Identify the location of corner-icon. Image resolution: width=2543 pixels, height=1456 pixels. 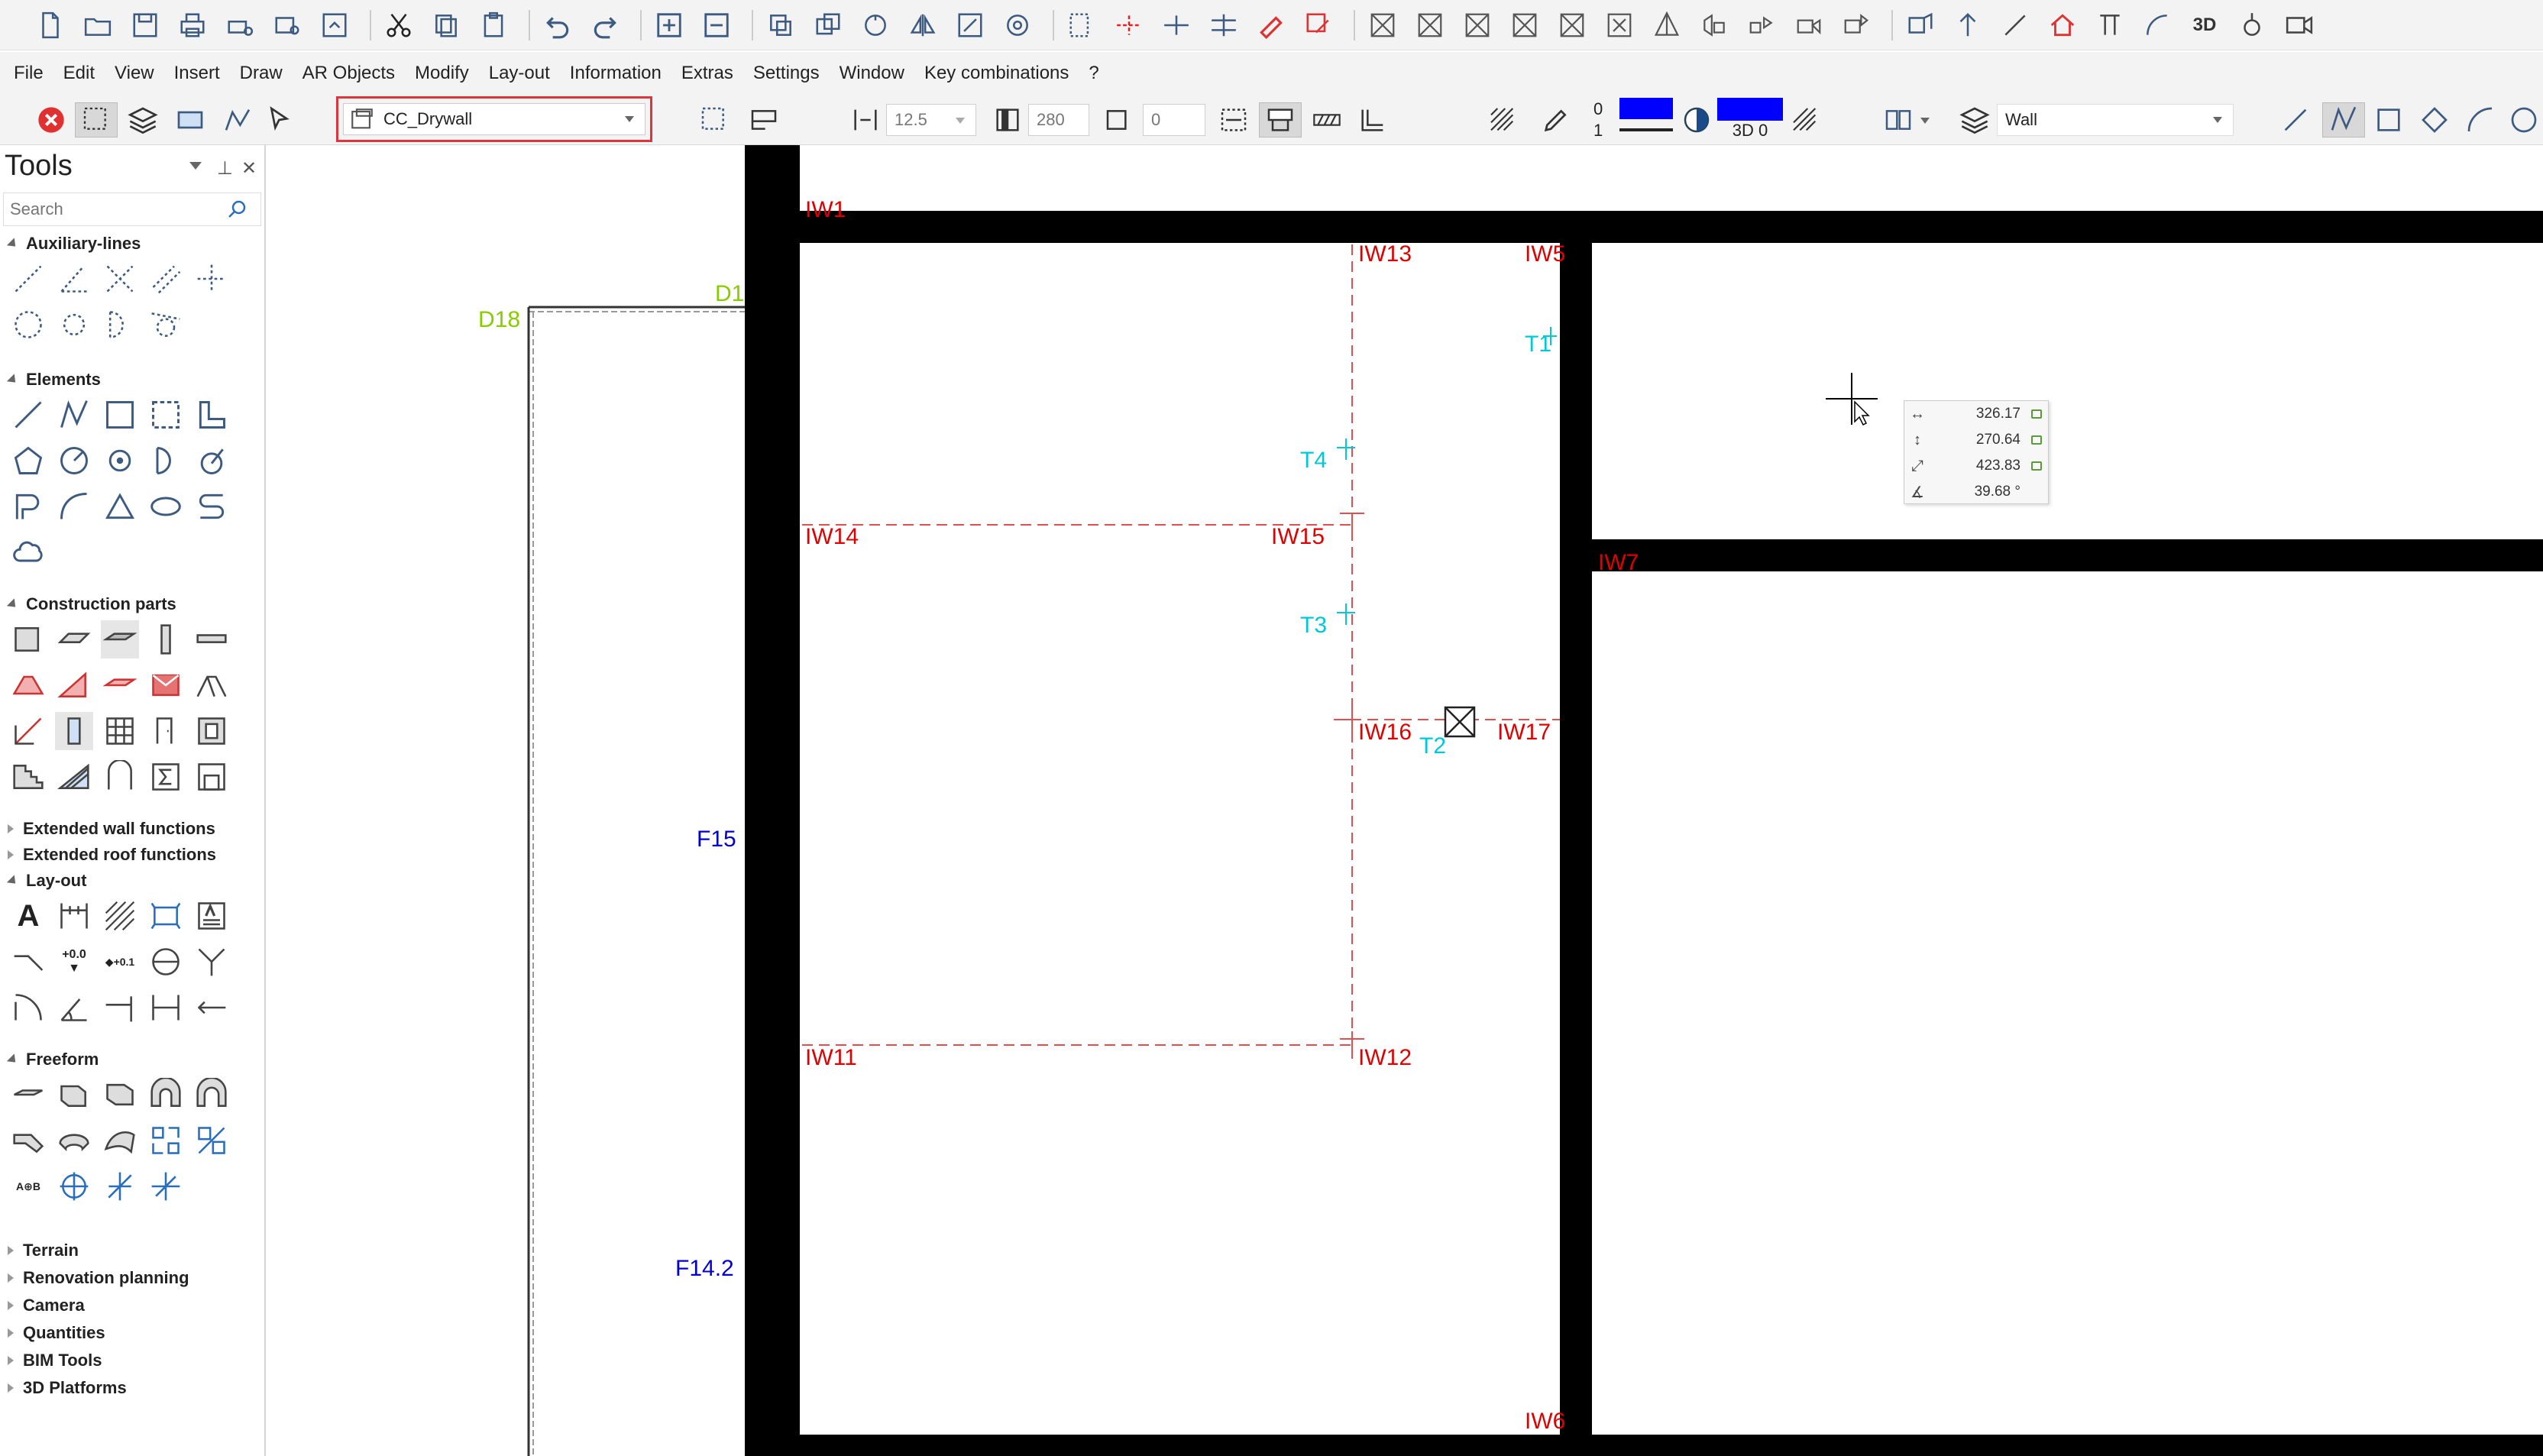
(1372, 120).